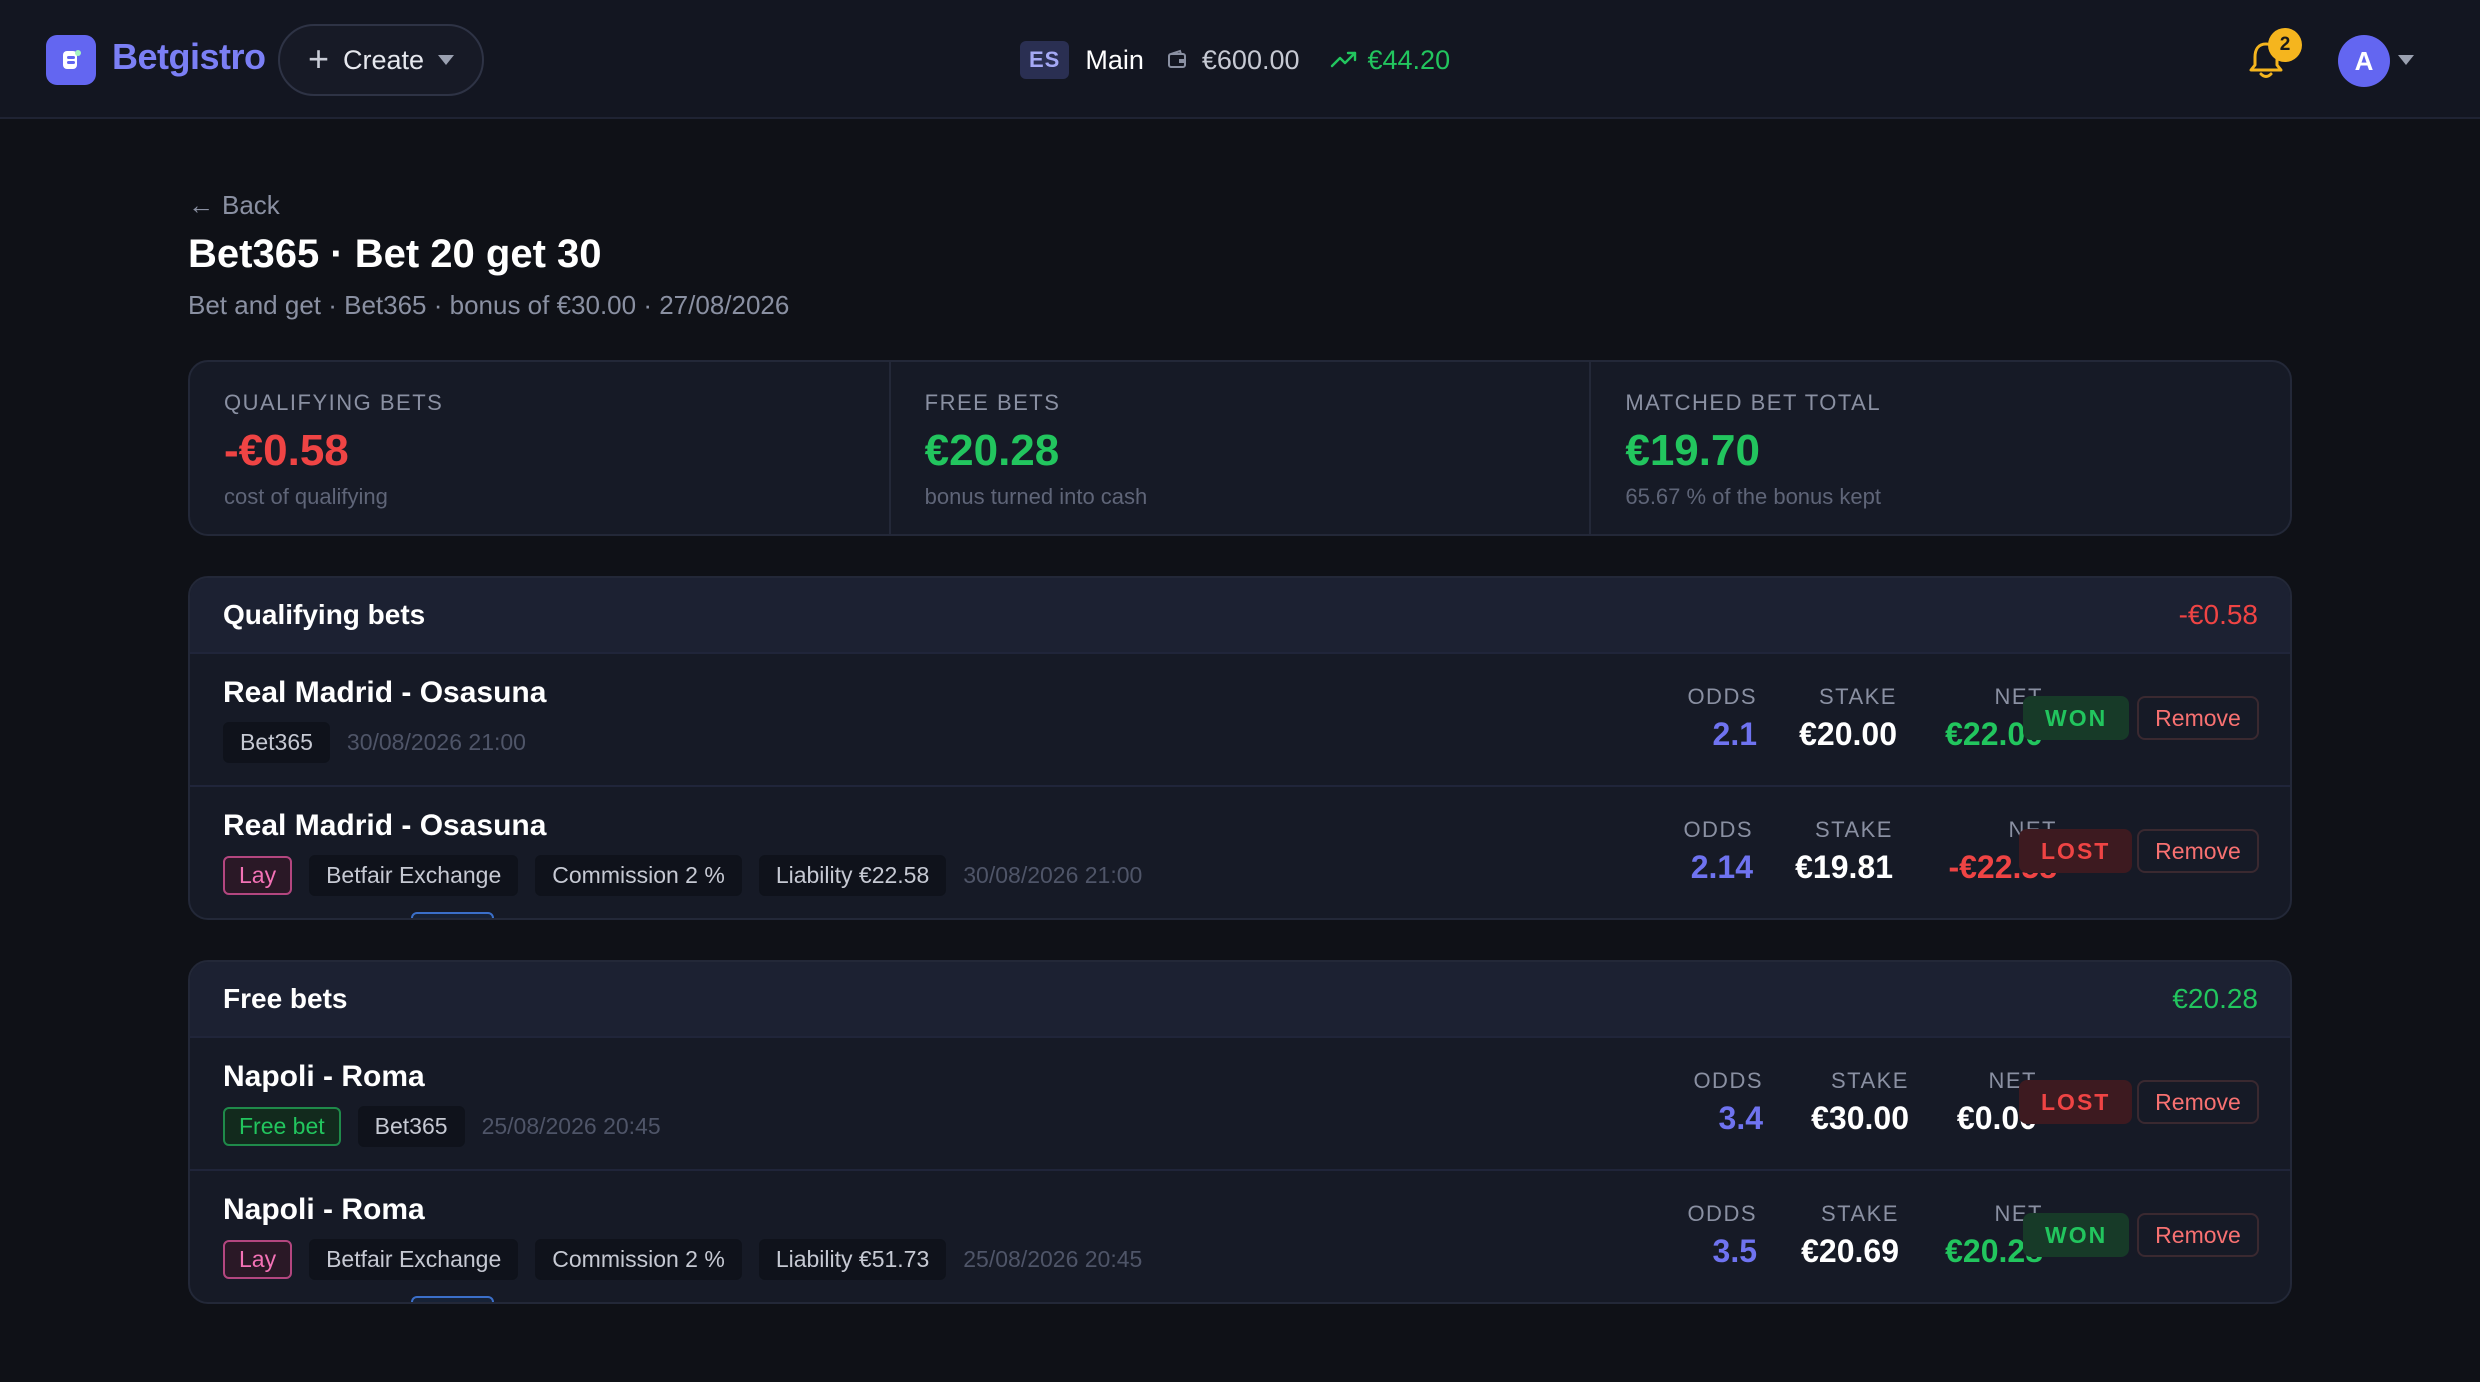  Describe the element at coordinates (1692, 450) in the screenshot. I see `summary-value: €19.70` at that location.